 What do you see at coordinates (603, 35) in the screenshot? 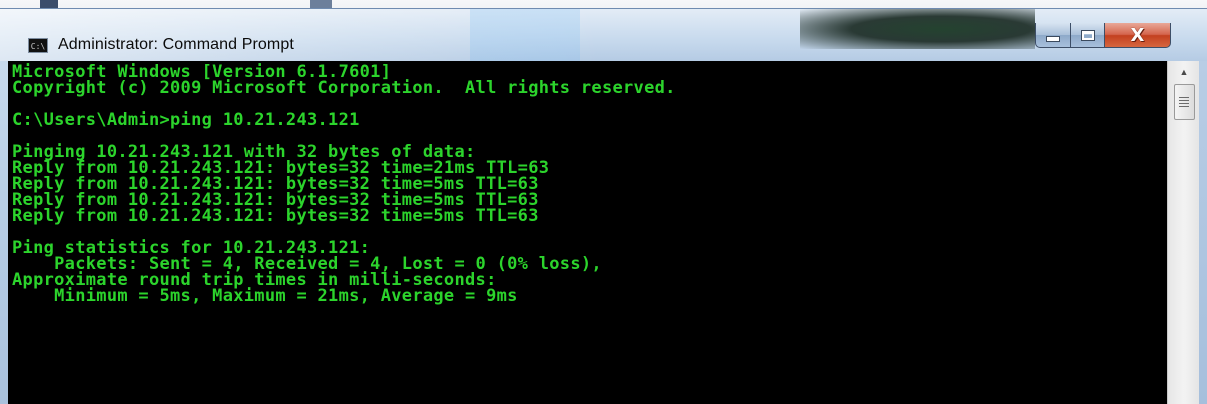
I see `title-bar: C:\ Administrator: Command Prompt X` at bounding box center [603, 35].